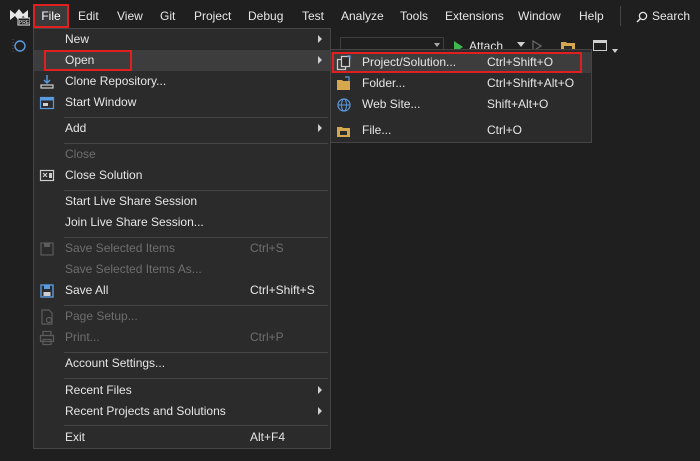  What do you see at coordinates (131, 201) in the screenshot?
I see `menu-item-label: Start Live Share Session` at bounding box center [131, 201].